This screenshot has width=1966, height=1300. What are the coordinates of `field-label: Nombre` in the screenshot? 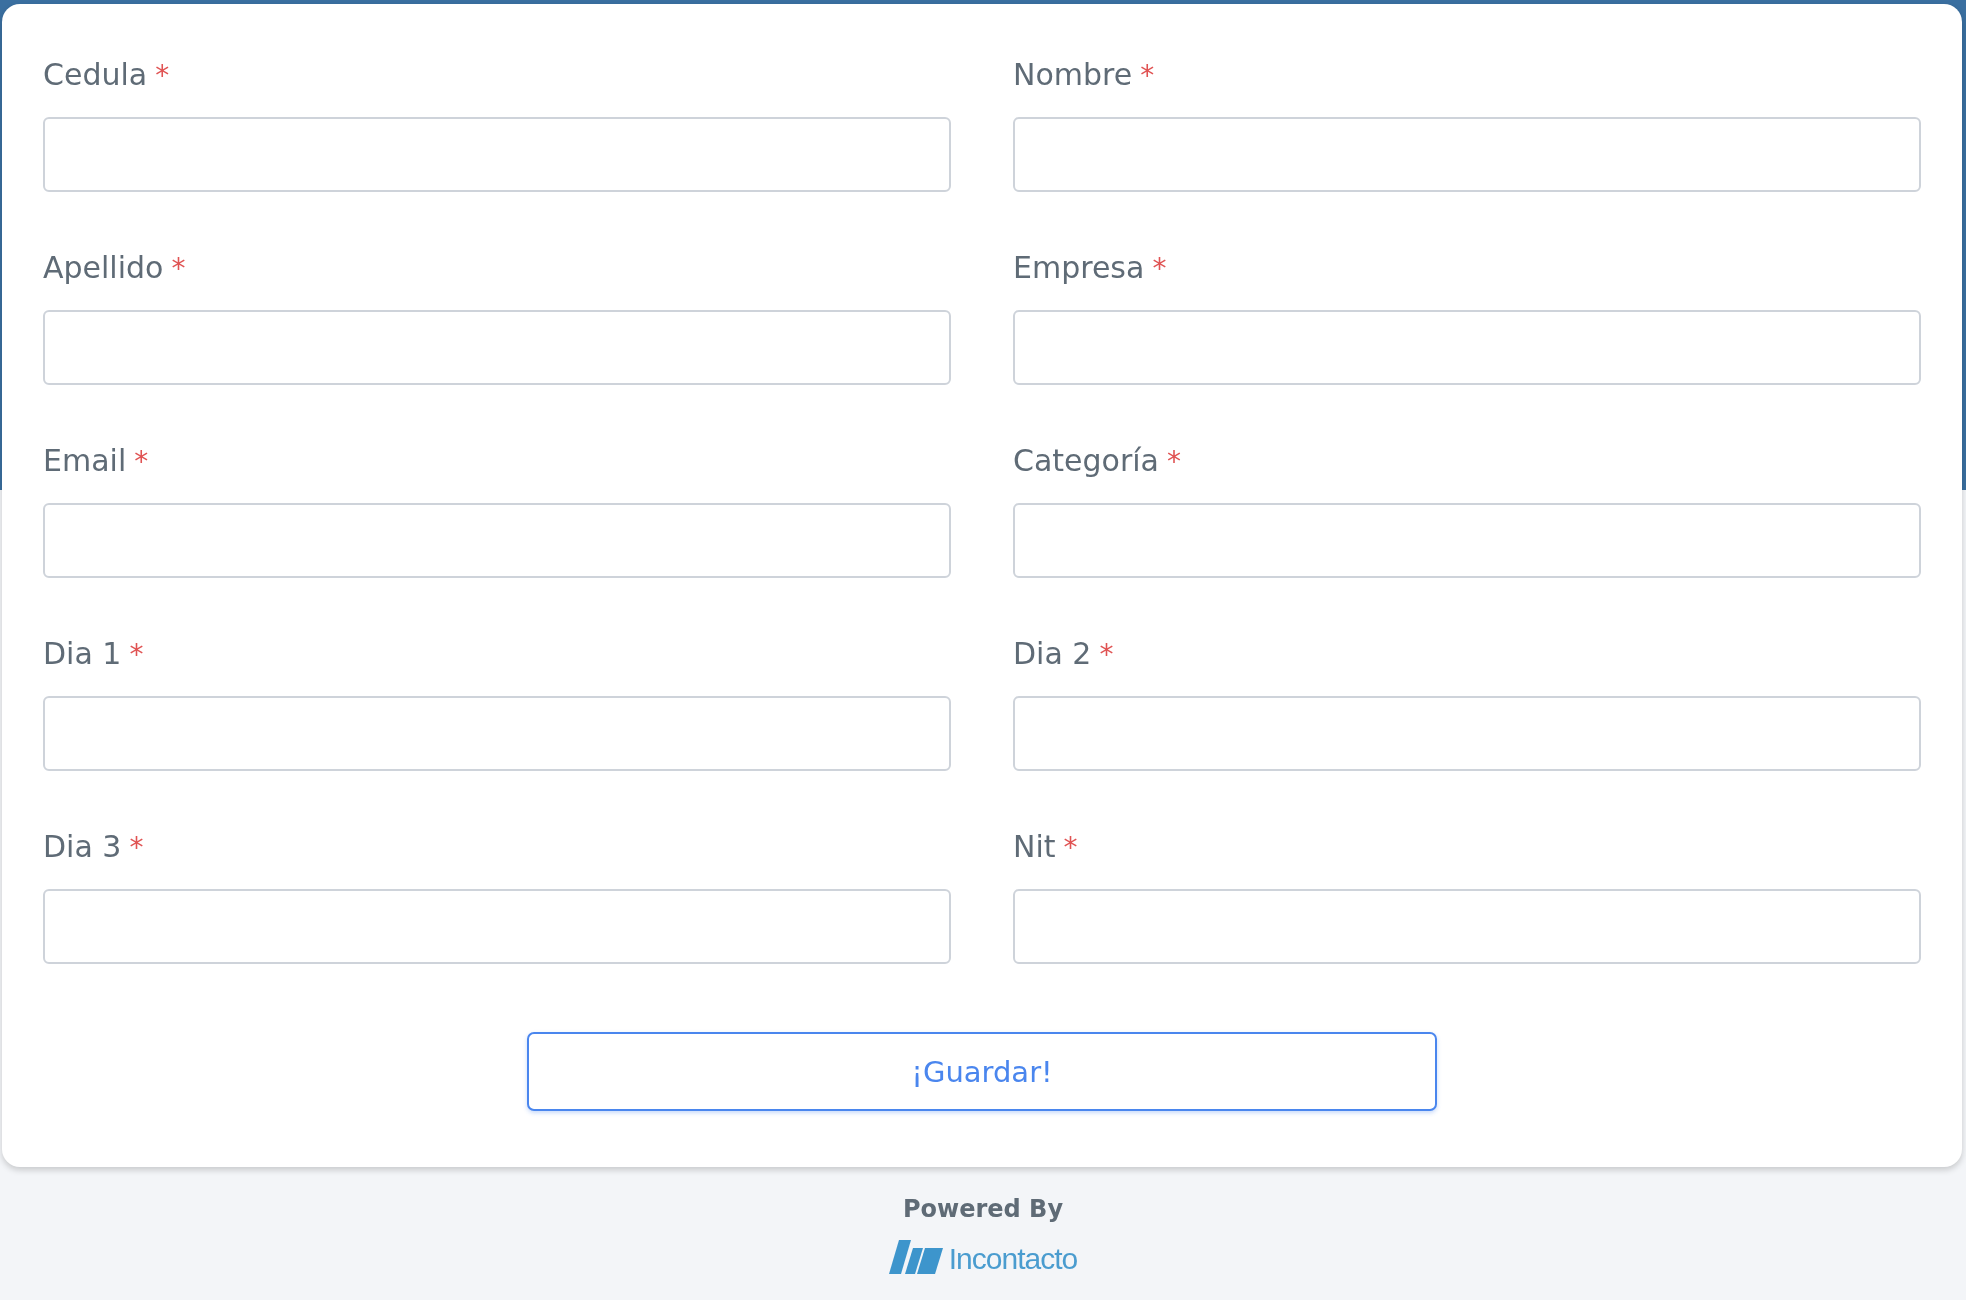 It's located at (1073, 75).